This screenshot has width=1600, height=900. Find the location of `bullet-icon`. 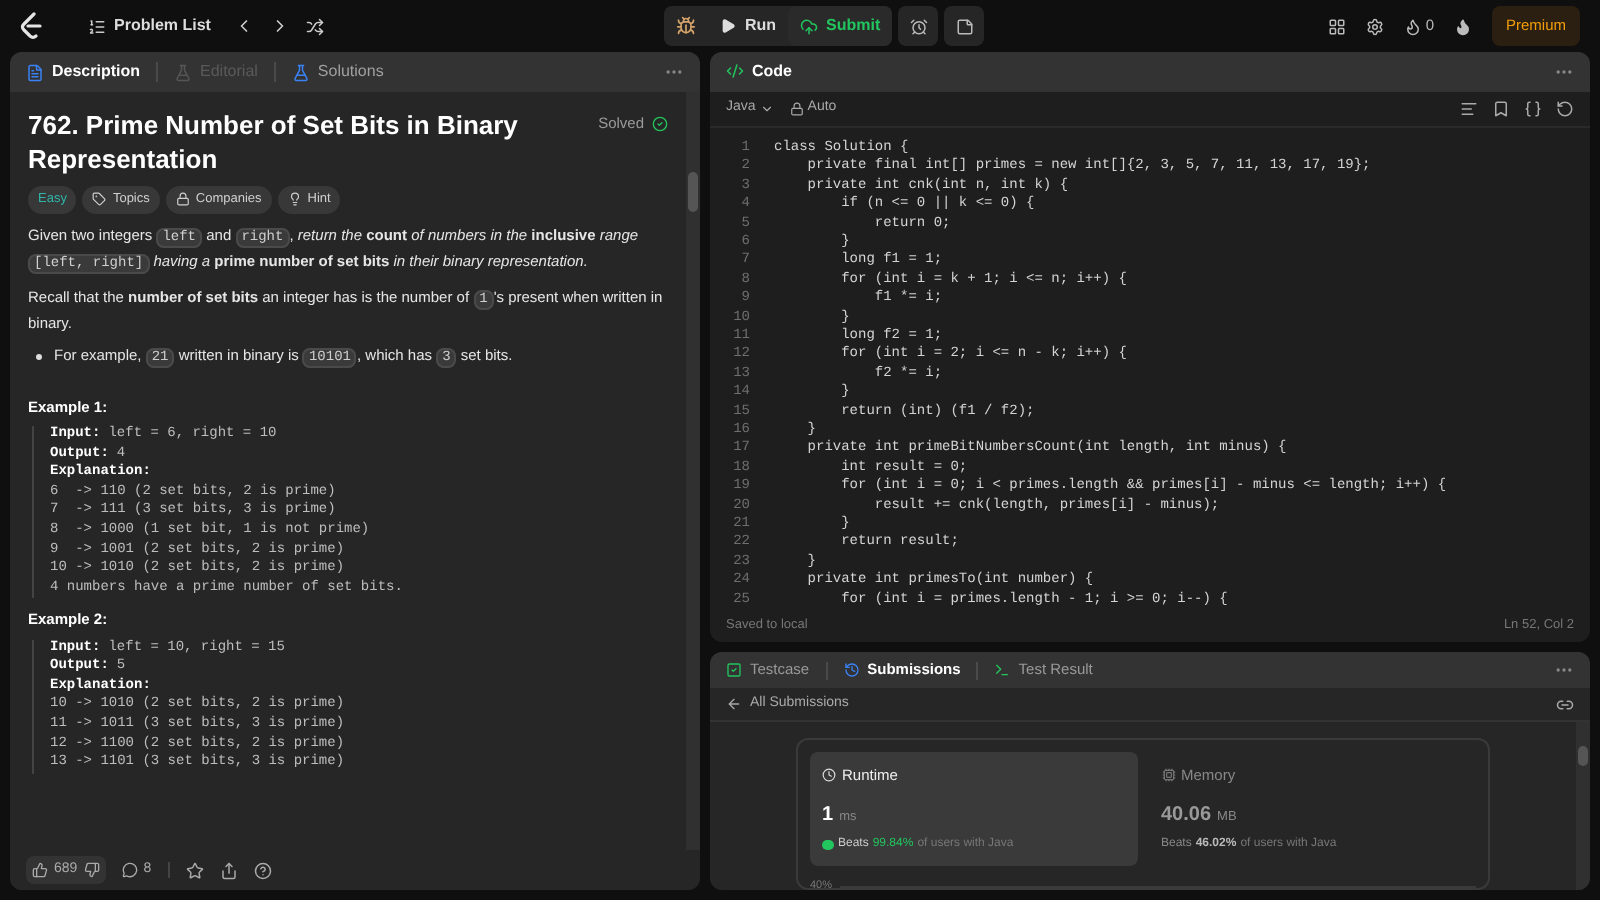

bullet-icon is located at coordinates (39, 356).